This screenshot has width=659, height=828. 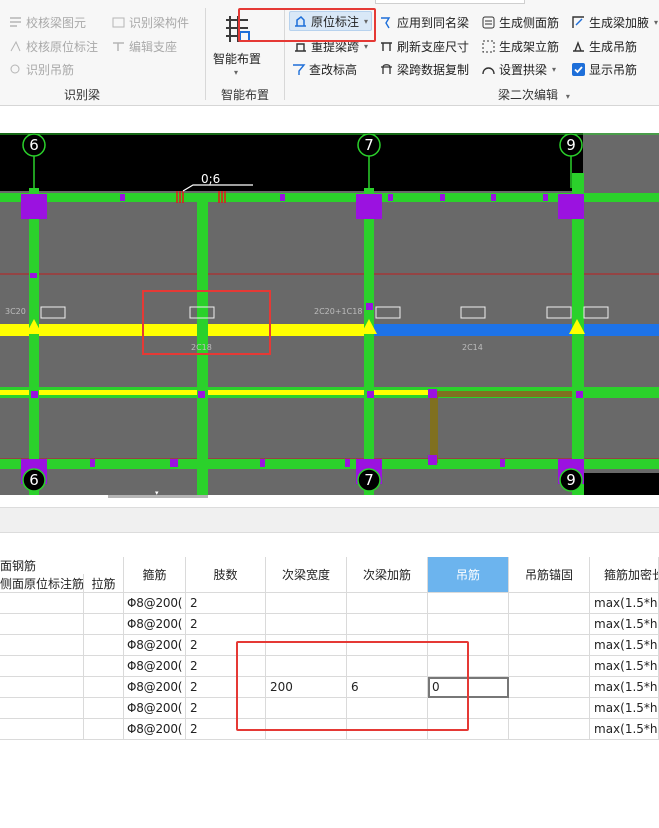 I want to click on set-arch-beam-button: 设置拱梁 ▾, so click(x=518, y=69).